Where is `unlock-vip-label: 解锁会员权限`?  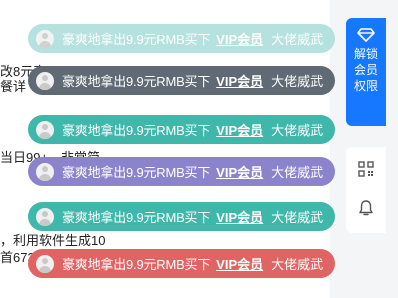
unlock-vip-label: 解锁会员权限 is located at coordinates (365, 70).